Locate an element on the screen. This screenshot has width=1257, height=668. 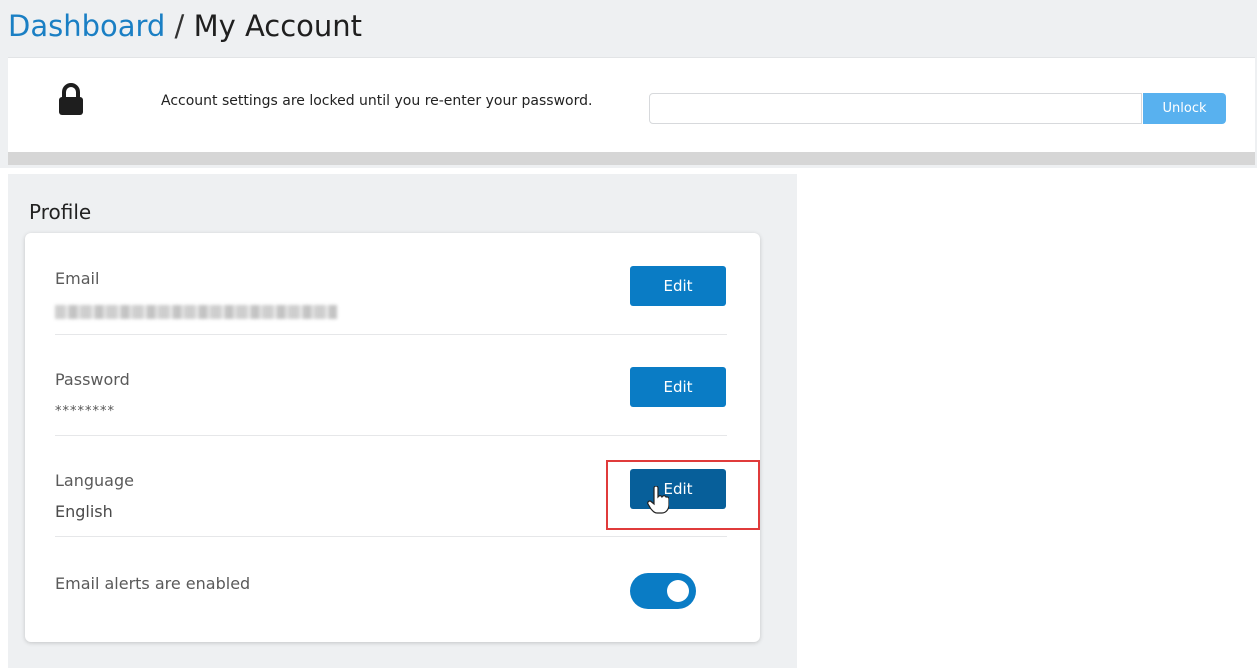
language-label: Language is located at coordinates (94, 480).